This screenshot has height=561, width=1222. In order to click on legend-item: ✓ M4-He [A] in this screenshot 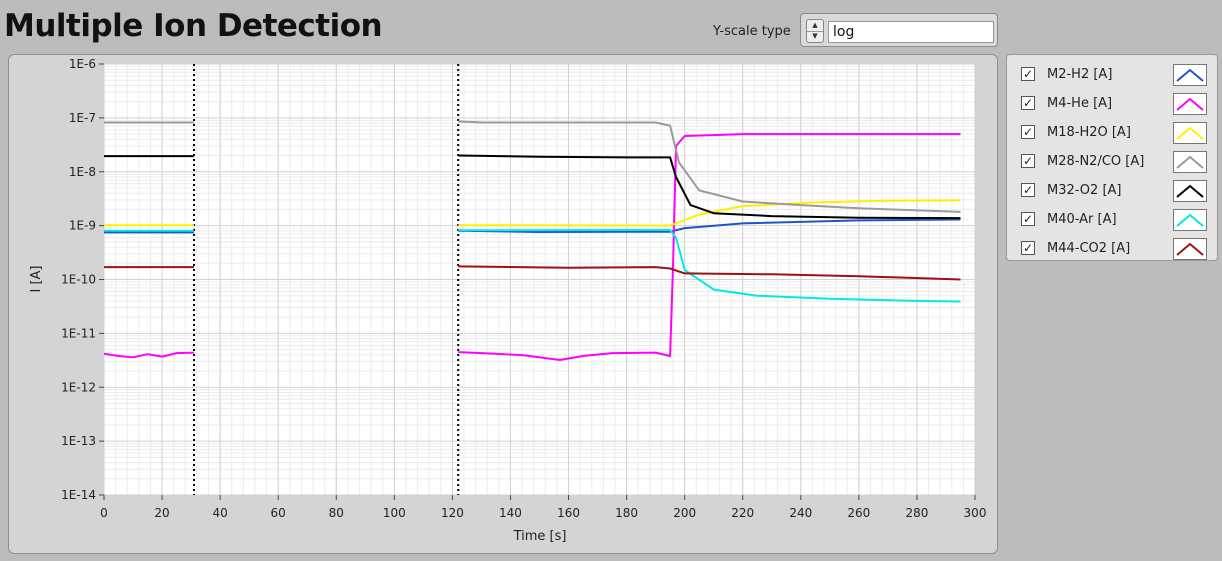, I will do `click(1112, 104)`.